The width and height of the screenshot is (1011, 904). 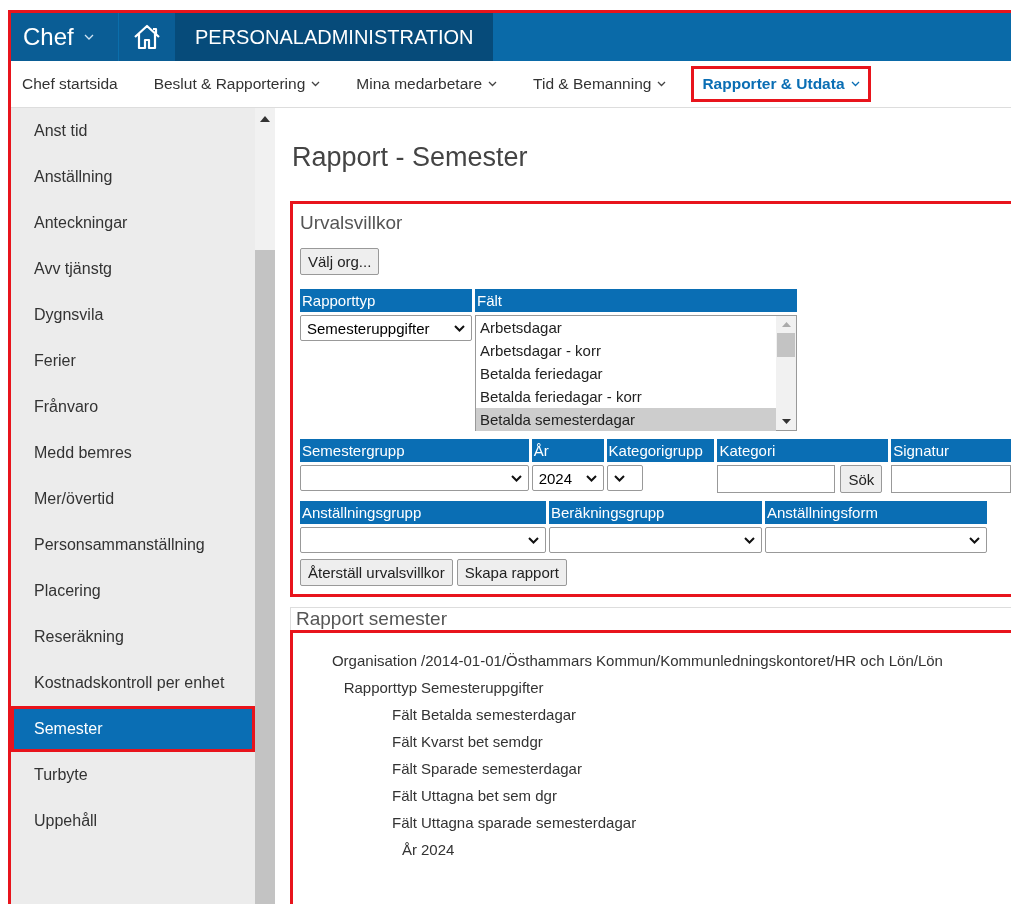 What do you see at coordinates (334, 37) in the screenshot?
I see `module-title: PERSONALADMINISTRATION` at bounding box center [334, 37].